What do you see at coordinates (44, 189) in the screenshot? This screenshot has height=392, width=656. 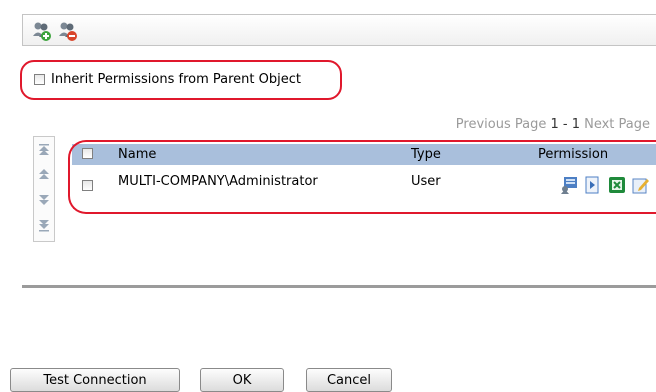 I see `reorder-controls` at bounding box center [44, 189].